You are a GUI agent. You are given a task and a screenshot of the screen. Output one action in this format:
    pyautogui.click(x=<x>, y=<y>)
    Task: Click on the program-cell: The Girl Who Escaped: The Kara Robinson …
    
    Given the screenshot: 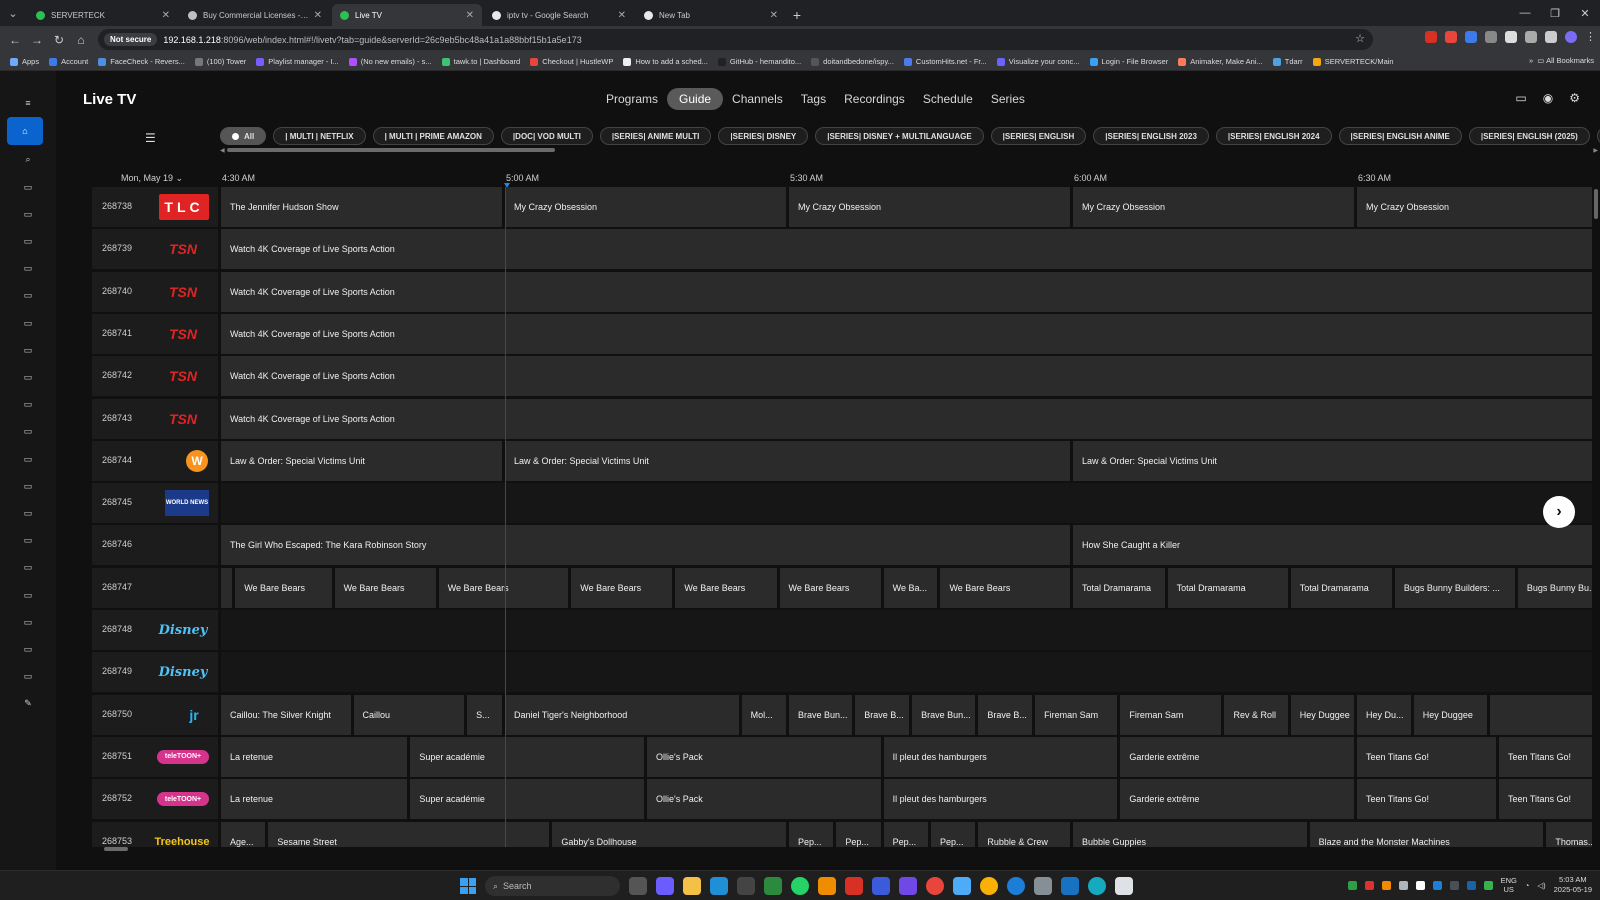 What is the action you would take?
    pyautogui.click(x=645, y=545)
    